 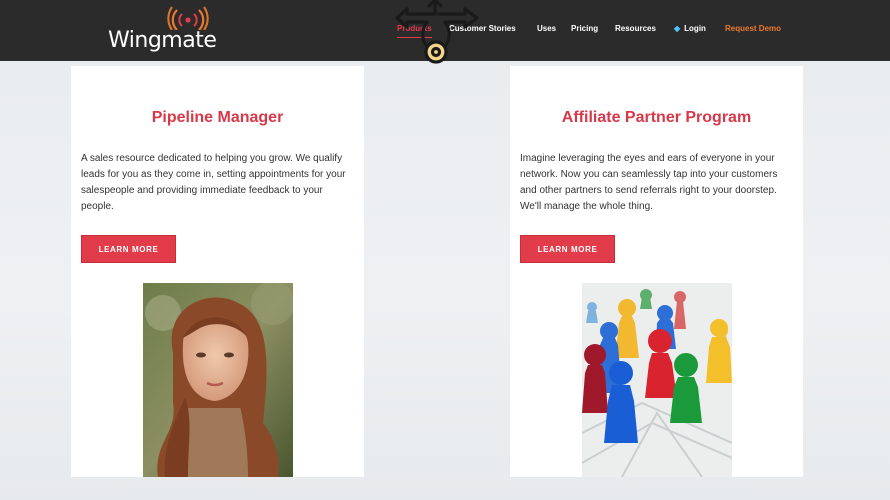 What do you see at coordinates (677, 28) in the screenshot?
I see `diamond-icon: ◆` at bounding box center [677, 28].